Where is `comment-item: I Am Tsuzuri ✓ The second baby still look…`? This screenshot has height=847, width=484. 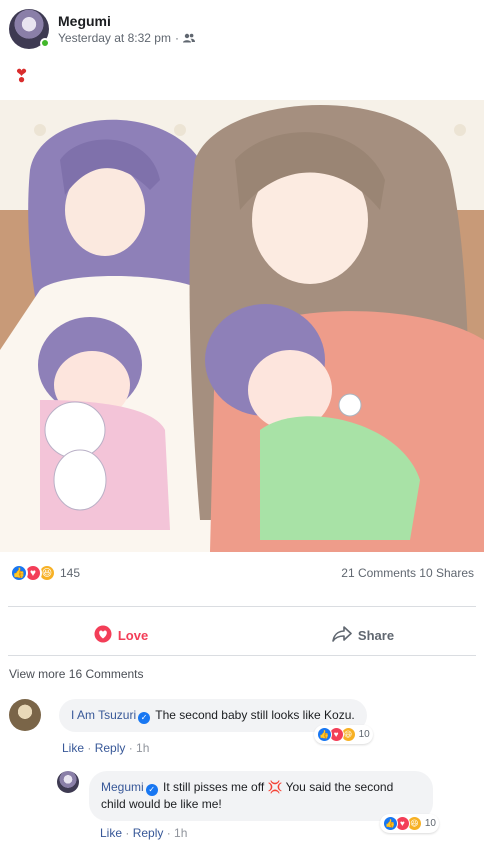 comment-item: I Am Tsuzuri ✓ The second baby still look… is located at coordinates (191, 721).